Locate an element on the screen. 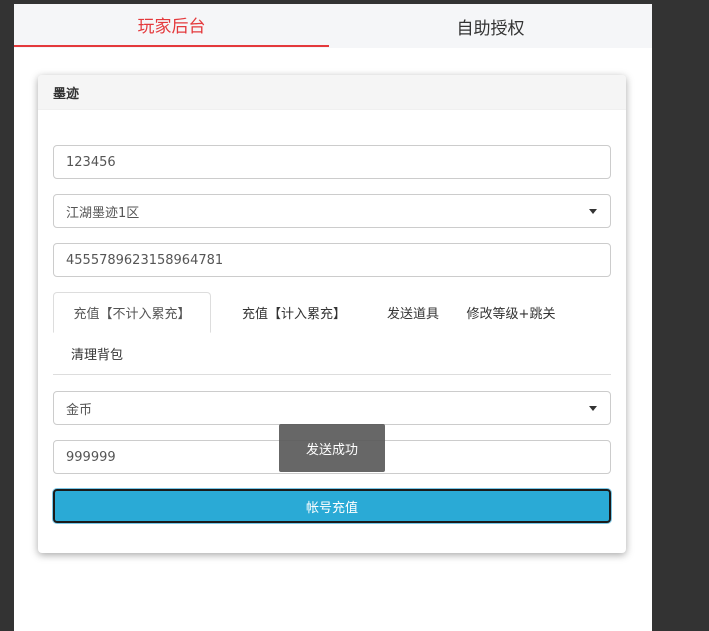 The width and height of the screenshot is (709, 631). currency-select: 金币 is located at coordinates (332, 408).